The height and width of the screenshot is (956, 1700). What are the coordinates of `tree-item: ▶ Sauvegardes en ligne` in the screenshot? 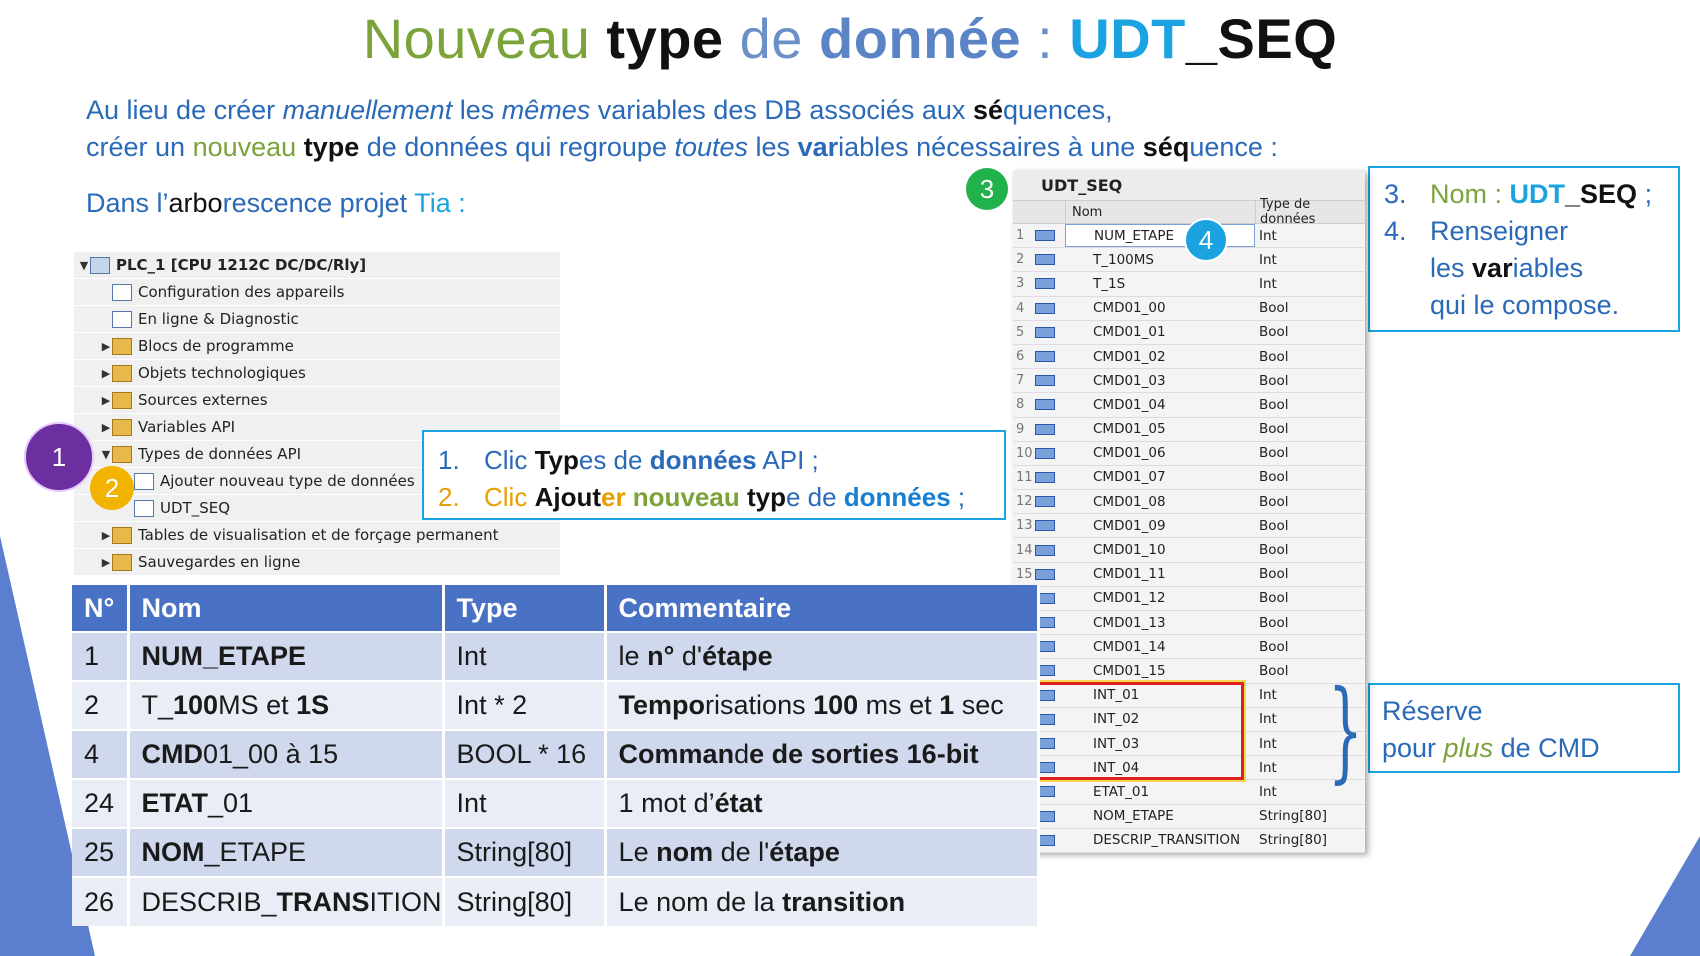 It's located at (317, 562).